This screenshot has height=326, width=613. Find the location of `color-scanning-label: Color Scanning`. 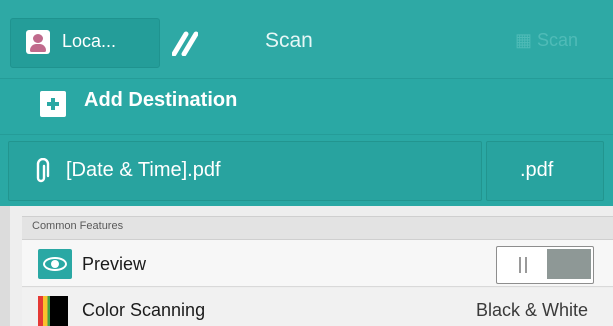

color-scanning-label: Color Scanning is located at coordinates (144, 310).